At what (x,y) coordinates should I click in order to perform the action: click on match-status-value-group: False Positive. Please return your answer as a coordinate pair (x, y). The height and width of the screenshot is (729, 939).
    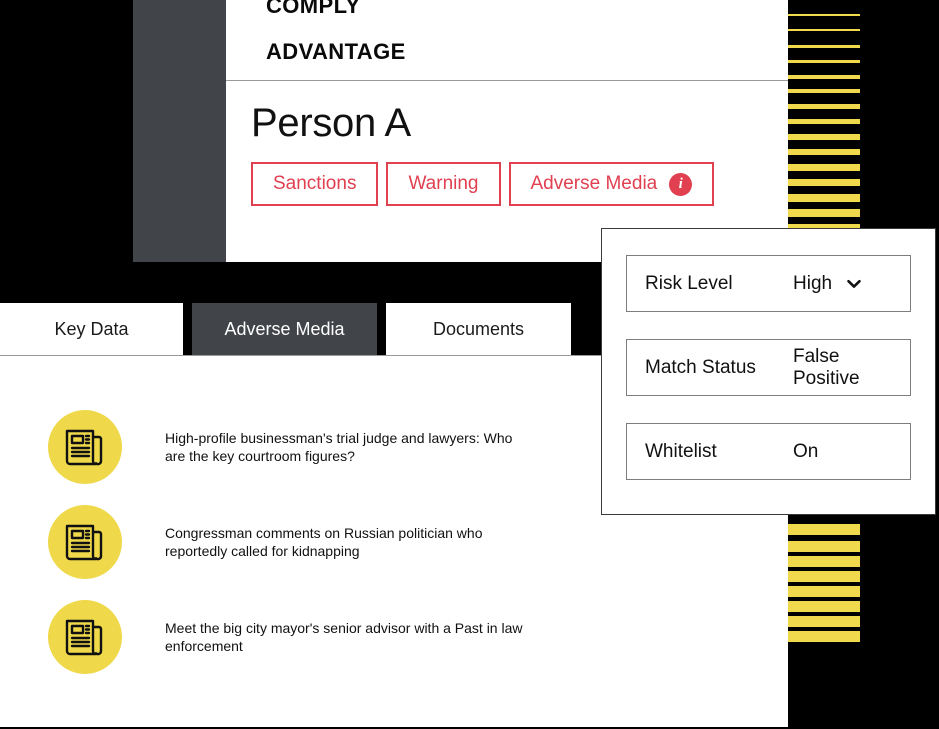
    Looking at the image, I should click on (842, 368).